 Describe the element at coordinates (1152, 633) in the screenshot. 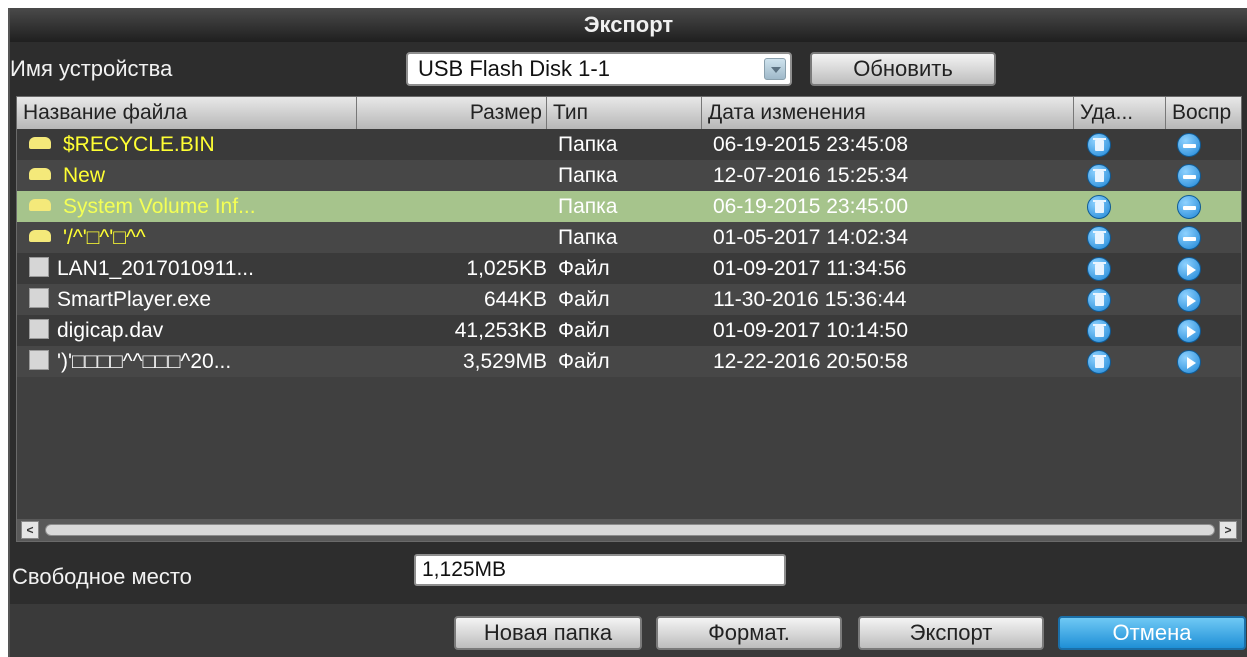

I see `cancel-button: Отмена` at that location.